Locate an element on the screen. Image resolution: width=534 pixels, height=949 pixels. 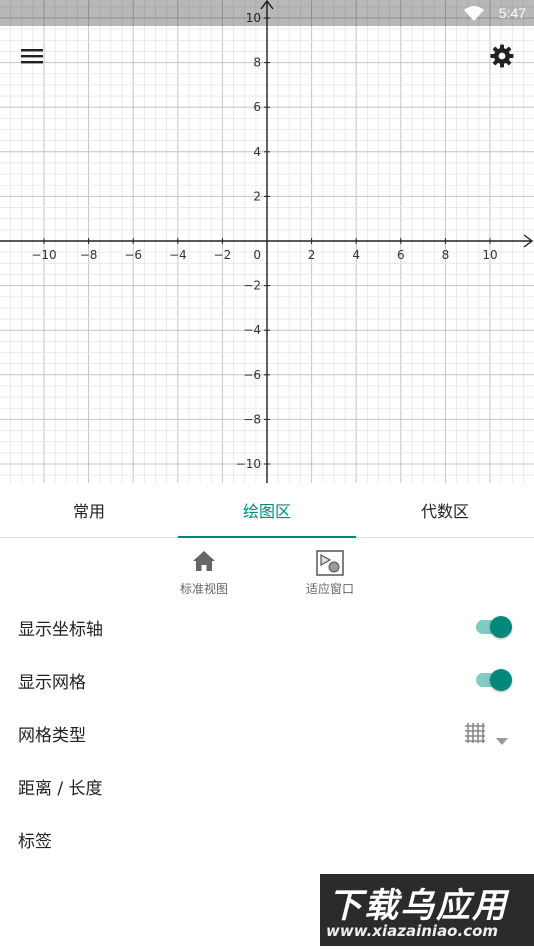
distance-length-row: 距离 / 长度 is located at coordinates (267, 785).